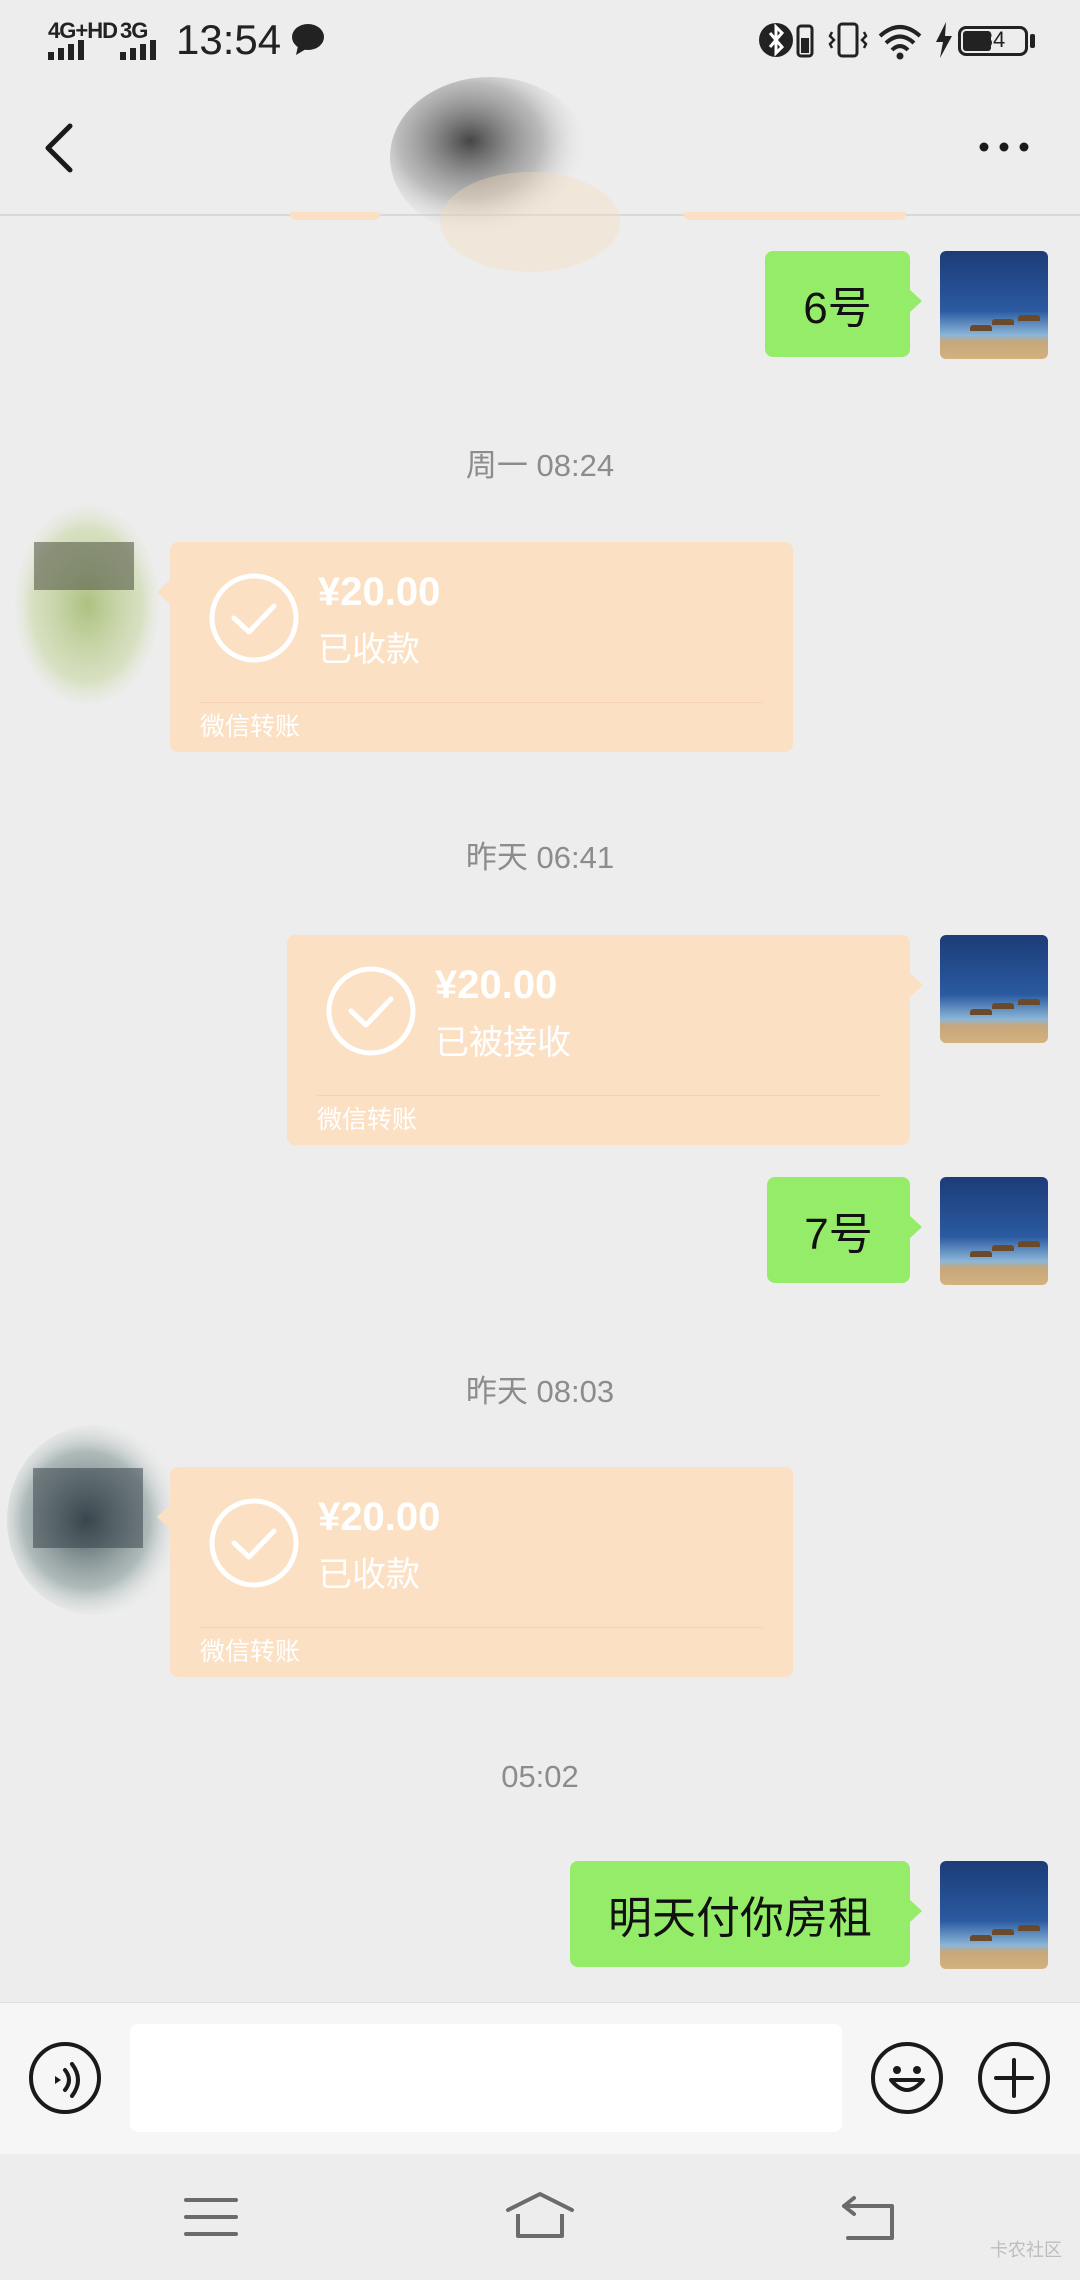  I want to click on plus-button, so click(1014, 2078).